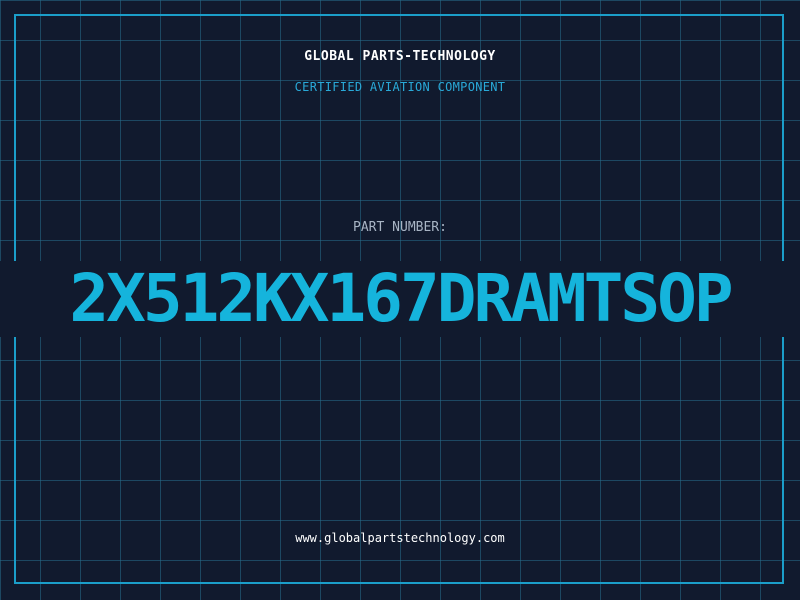  What do you see at coordinates (400, 87) in the screenshot?
I see `certification-tagline: CERTIFIED AVIATION COMPONENT` at bounding box center [400, 87].